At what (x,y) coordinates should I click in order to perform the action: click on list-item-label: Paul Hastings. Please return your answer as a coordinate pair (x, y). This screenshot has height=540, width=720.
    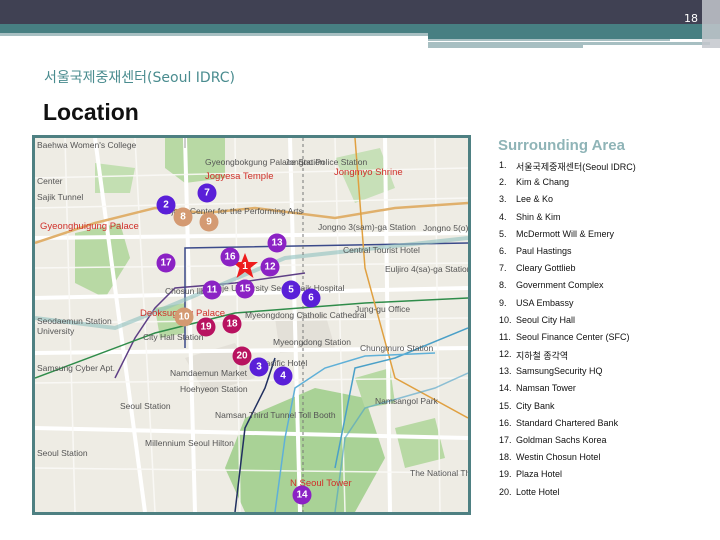
    Looking at the image, I should click on (544, 250).